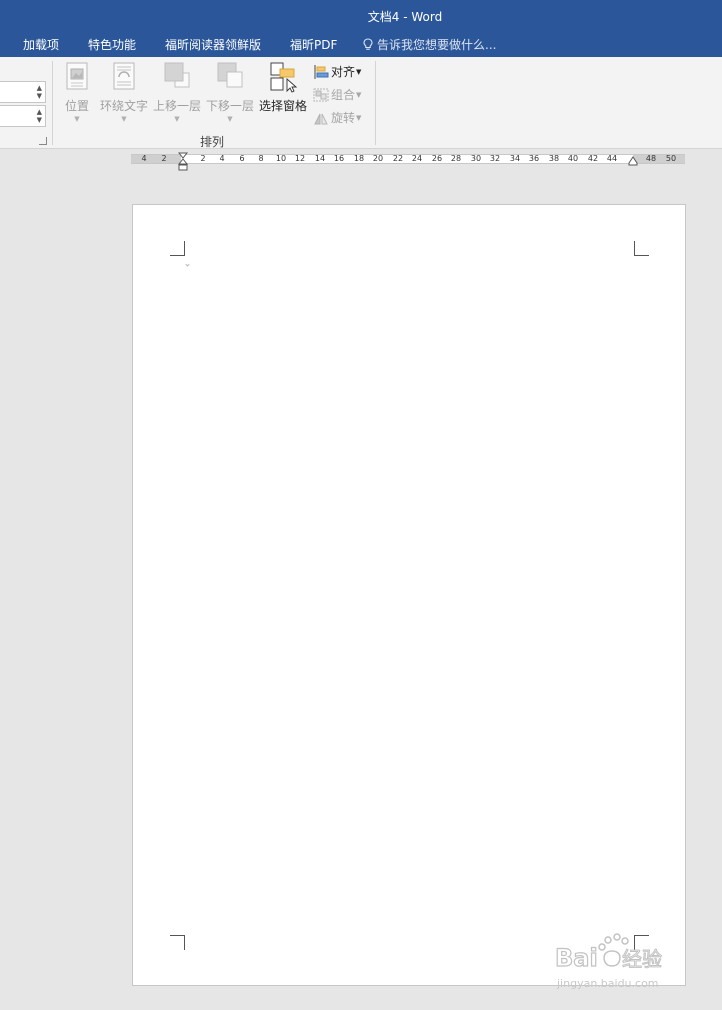 Image resolution: width=722 pixels, height=1010 pixels. What do you see at coordinates (633, 161) in the screenshot?
I see `right-indent-marker-icon` at bounding box center [633, 161].